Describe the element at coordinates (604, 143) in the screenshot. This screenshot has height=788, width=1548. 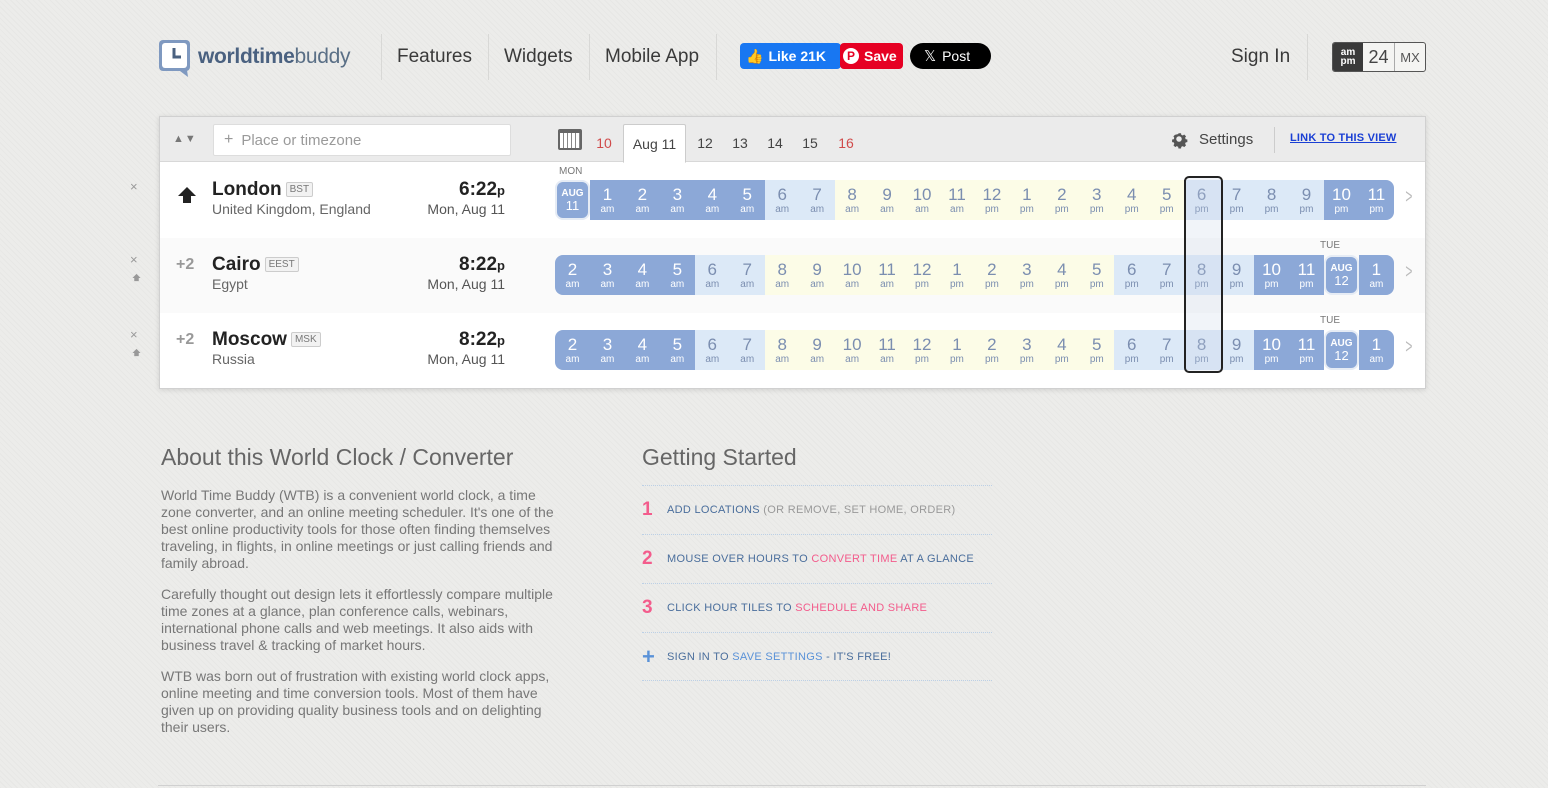
I see `date-tab: 10` at that location.